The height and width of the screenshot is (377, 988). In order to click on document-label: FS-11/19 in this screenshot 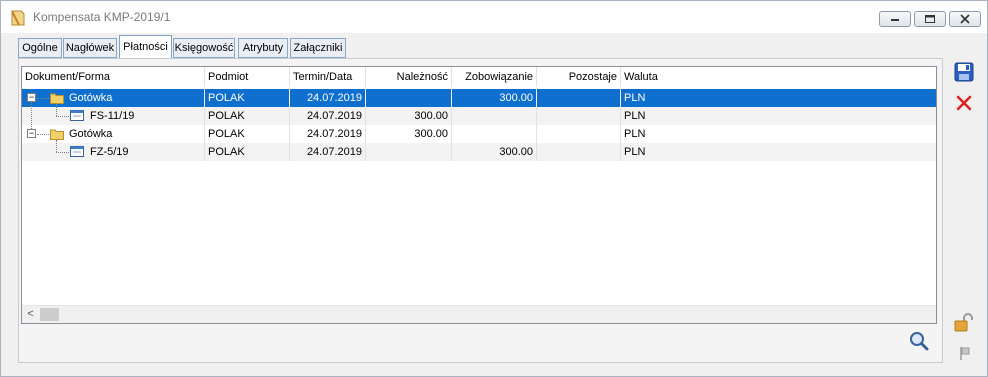, I will do `click(112, 116)`.